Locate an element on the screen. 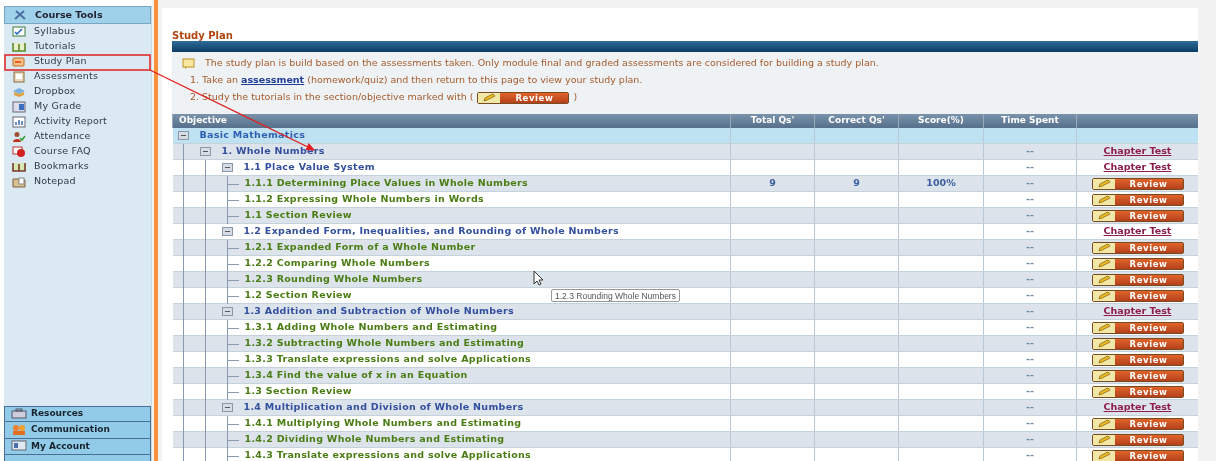 The height and width of the screenshot is (461, 1216). topic-label: 1. Whole Numbers is located at coordinates (272, 151).